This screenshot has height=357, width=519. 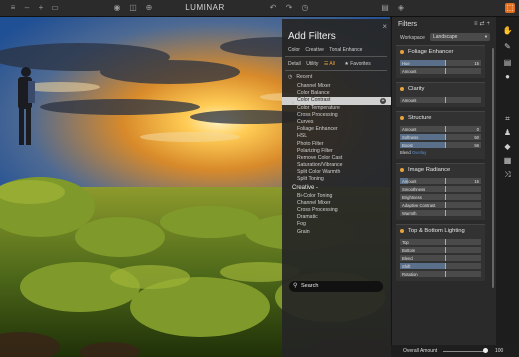 I want to click on gradient-icon: ▤, so click(x=507, y=62).